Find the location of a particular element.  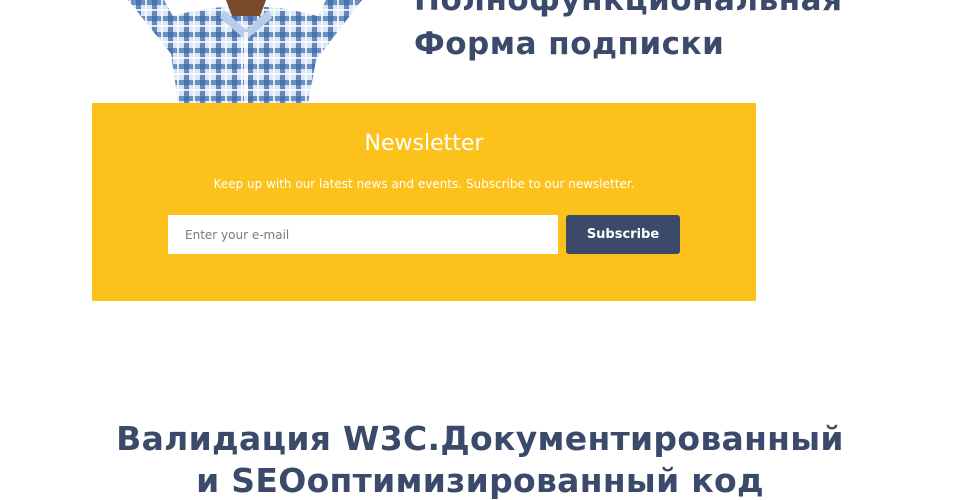

feature-heading-line2: Форма подписки is located at coordinates (569, 44).